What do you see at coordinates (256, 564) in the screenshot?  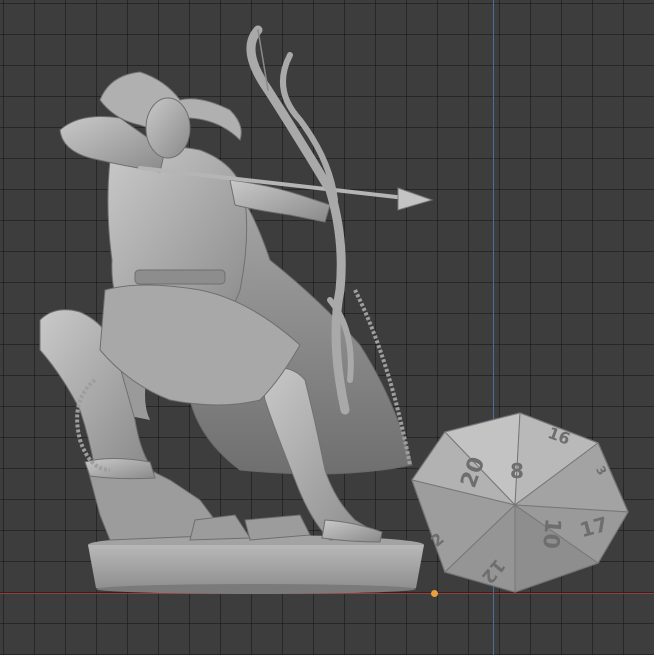 I see `miniature-base` at bounding box center [256, 564].